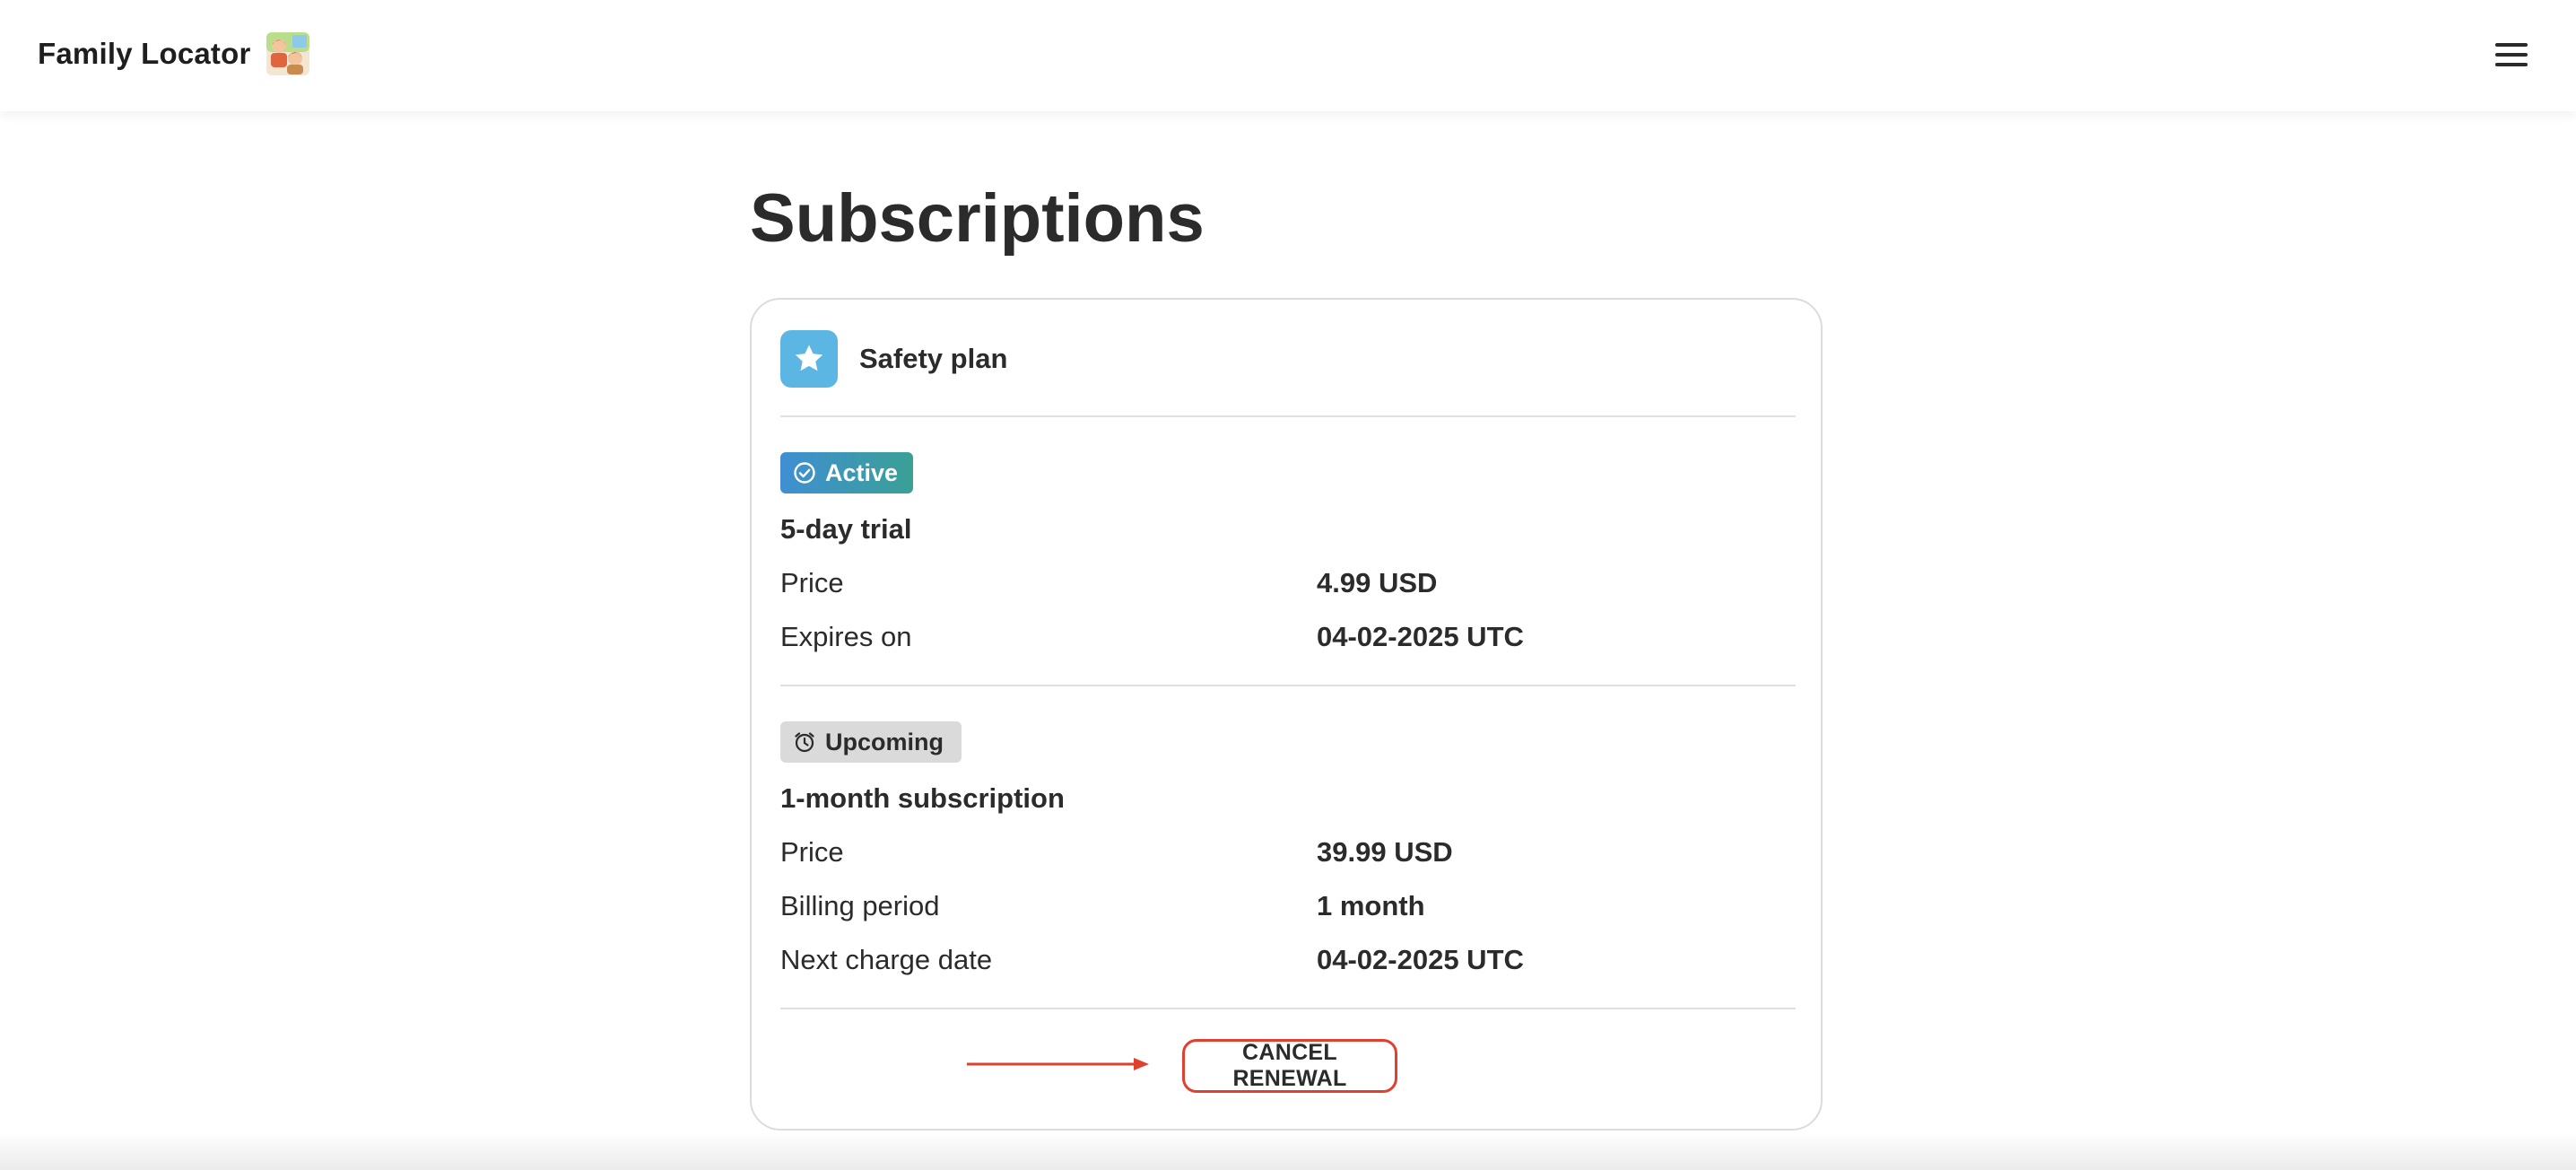 The height and width of the screenshot is (1170, 2576). I want to click on expires-on-label: Expires on, so click(846, 636).